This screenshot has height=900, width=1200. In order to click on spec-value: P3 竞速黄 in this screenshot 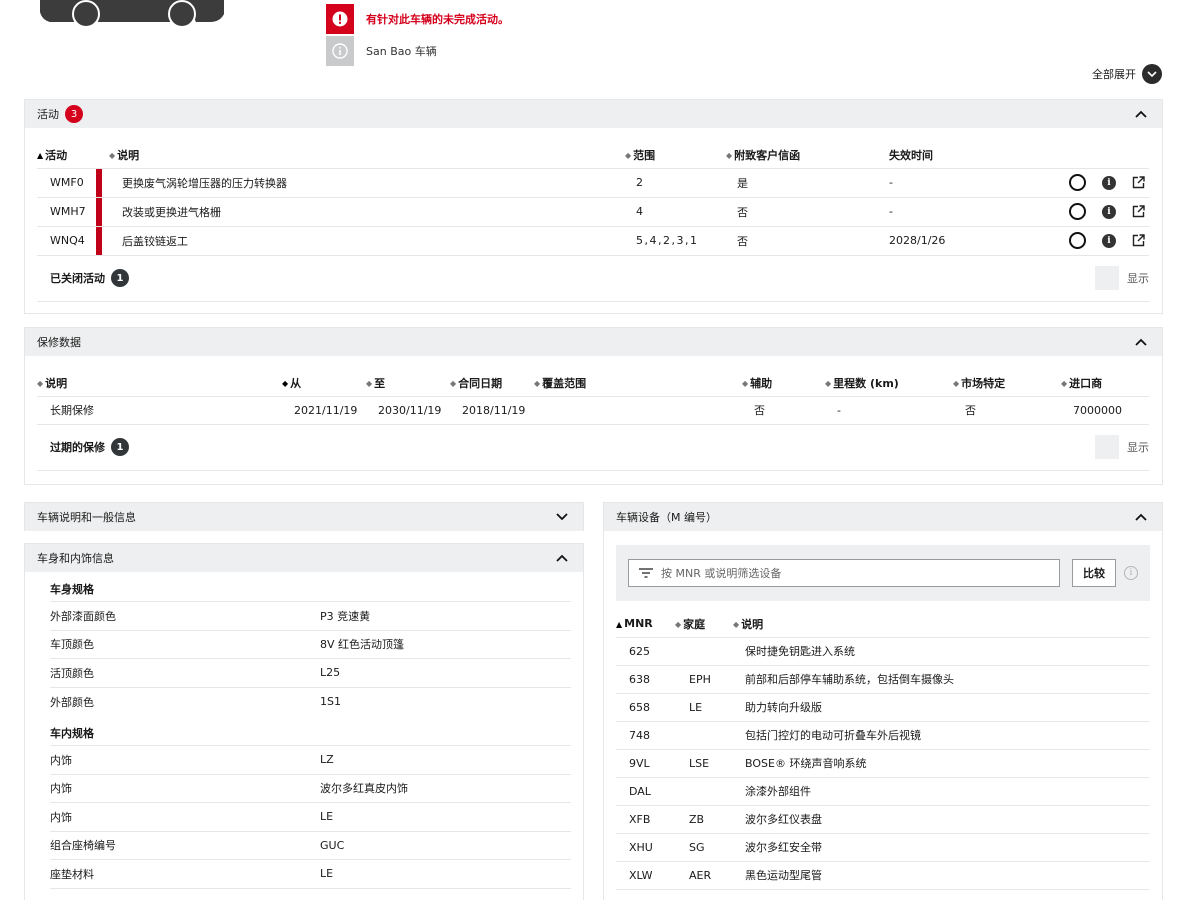, I will do `click(345, 616)`.